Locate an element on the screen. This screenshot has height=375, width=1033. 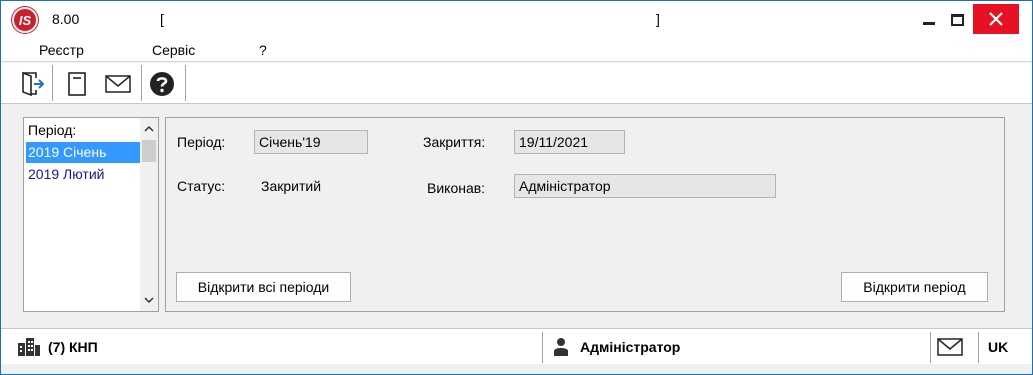
window-title-version: 8.00 is located at coordinates (66, 19).